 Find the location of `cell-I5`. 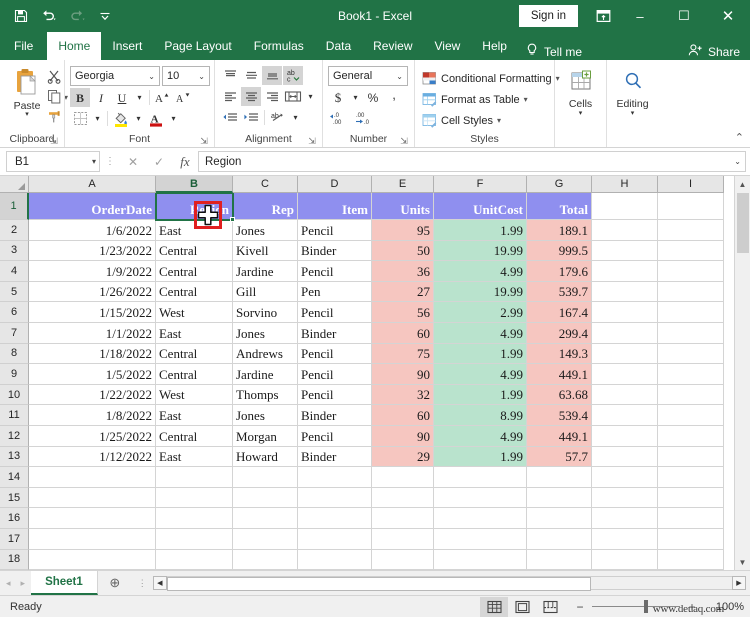

cell-I5 is located at coordinates (691, 292).